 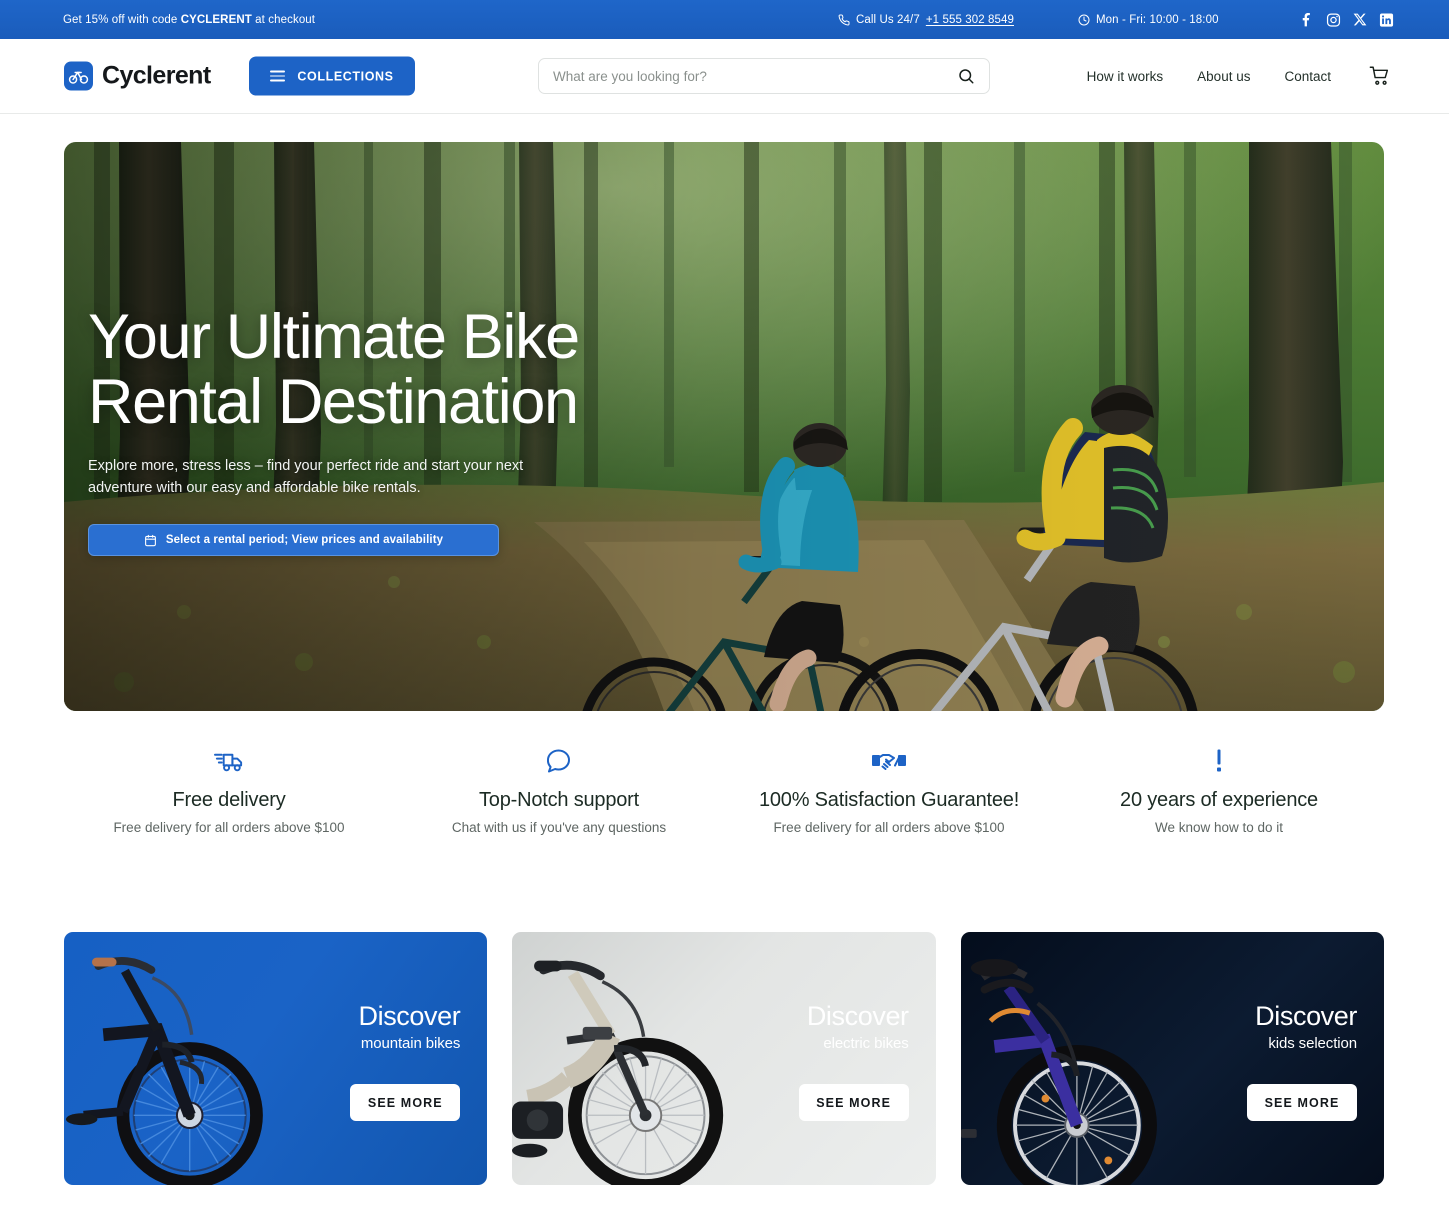 What do you see at coordinates (618, 1072) in the screenshot?
I see `electric-bike-image` at bounding box center [618, 1072].